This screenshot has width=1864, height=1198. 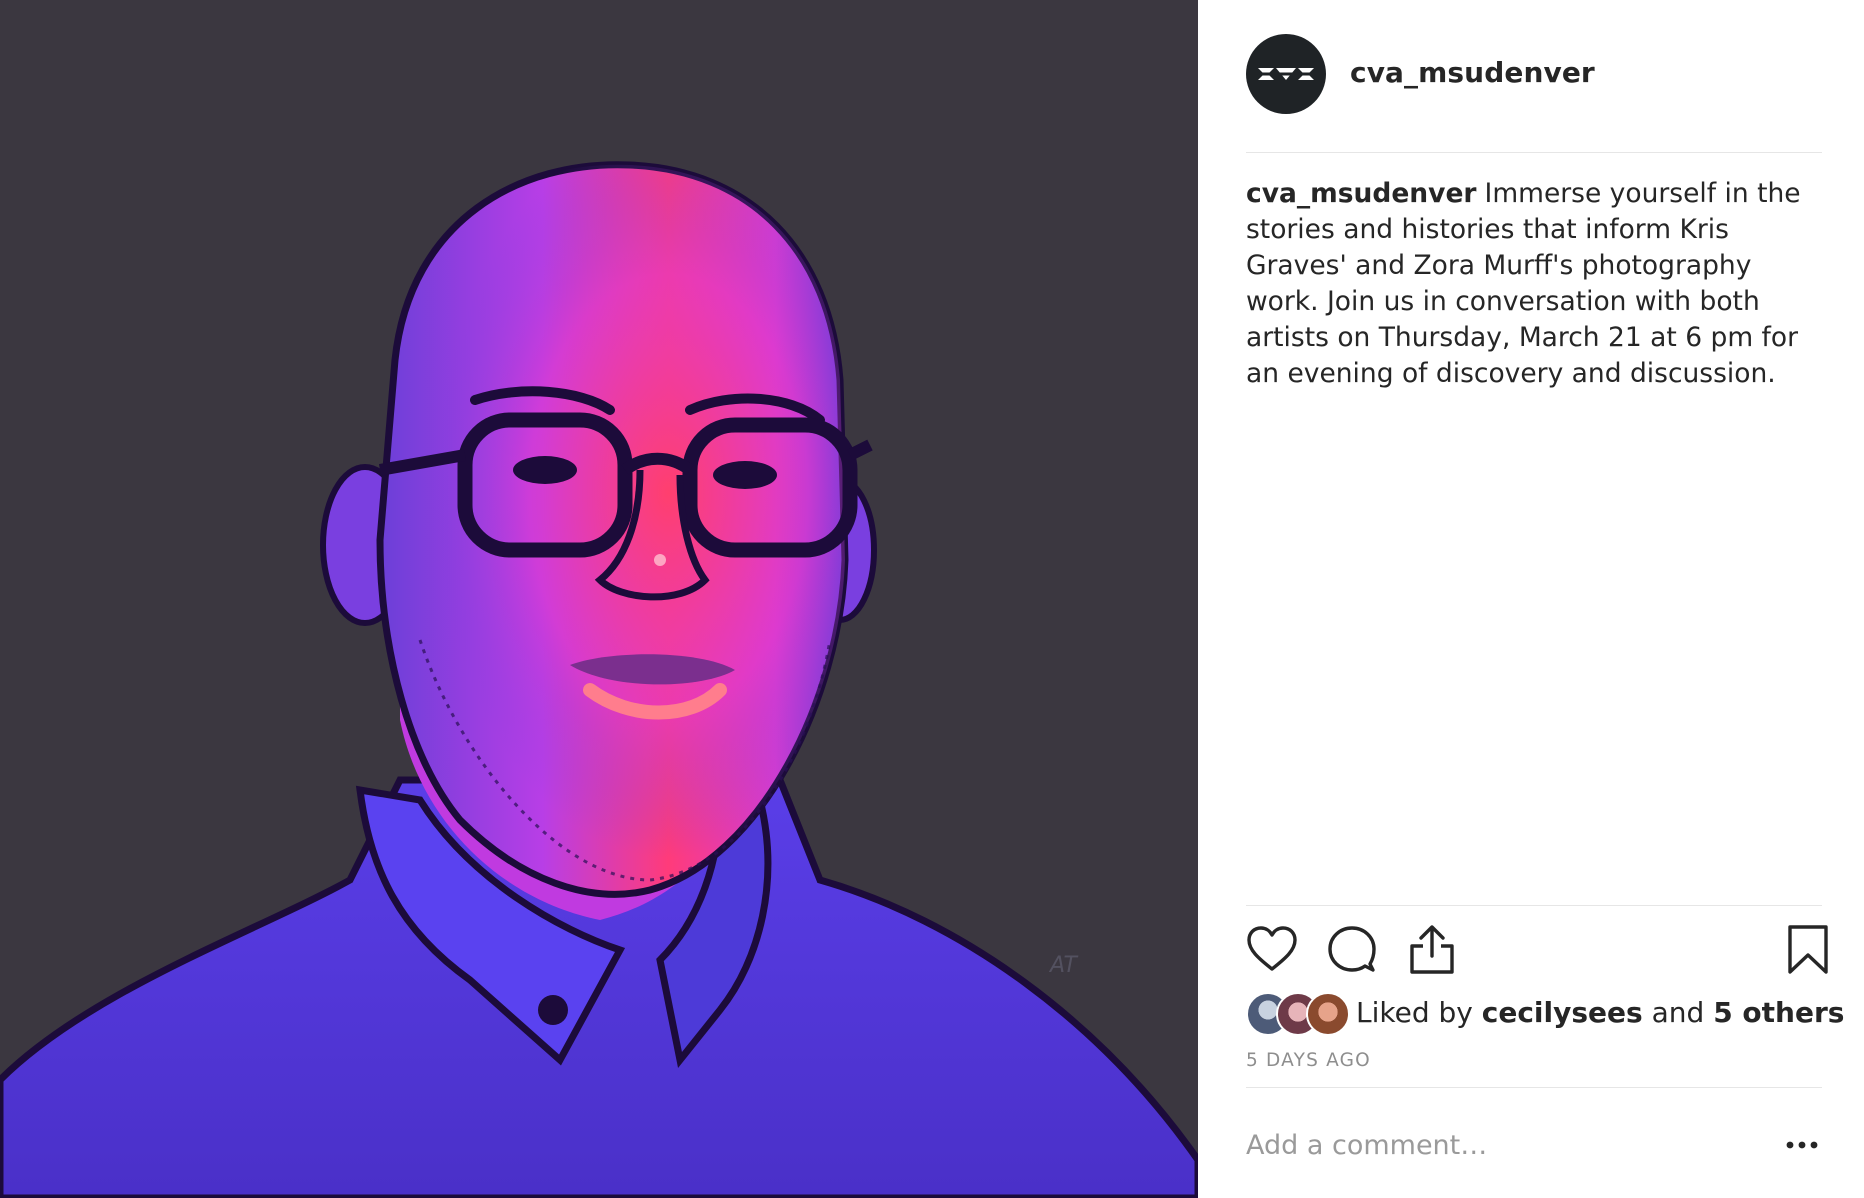 I want to click on comment-input, so click(x=1496, y=1145).